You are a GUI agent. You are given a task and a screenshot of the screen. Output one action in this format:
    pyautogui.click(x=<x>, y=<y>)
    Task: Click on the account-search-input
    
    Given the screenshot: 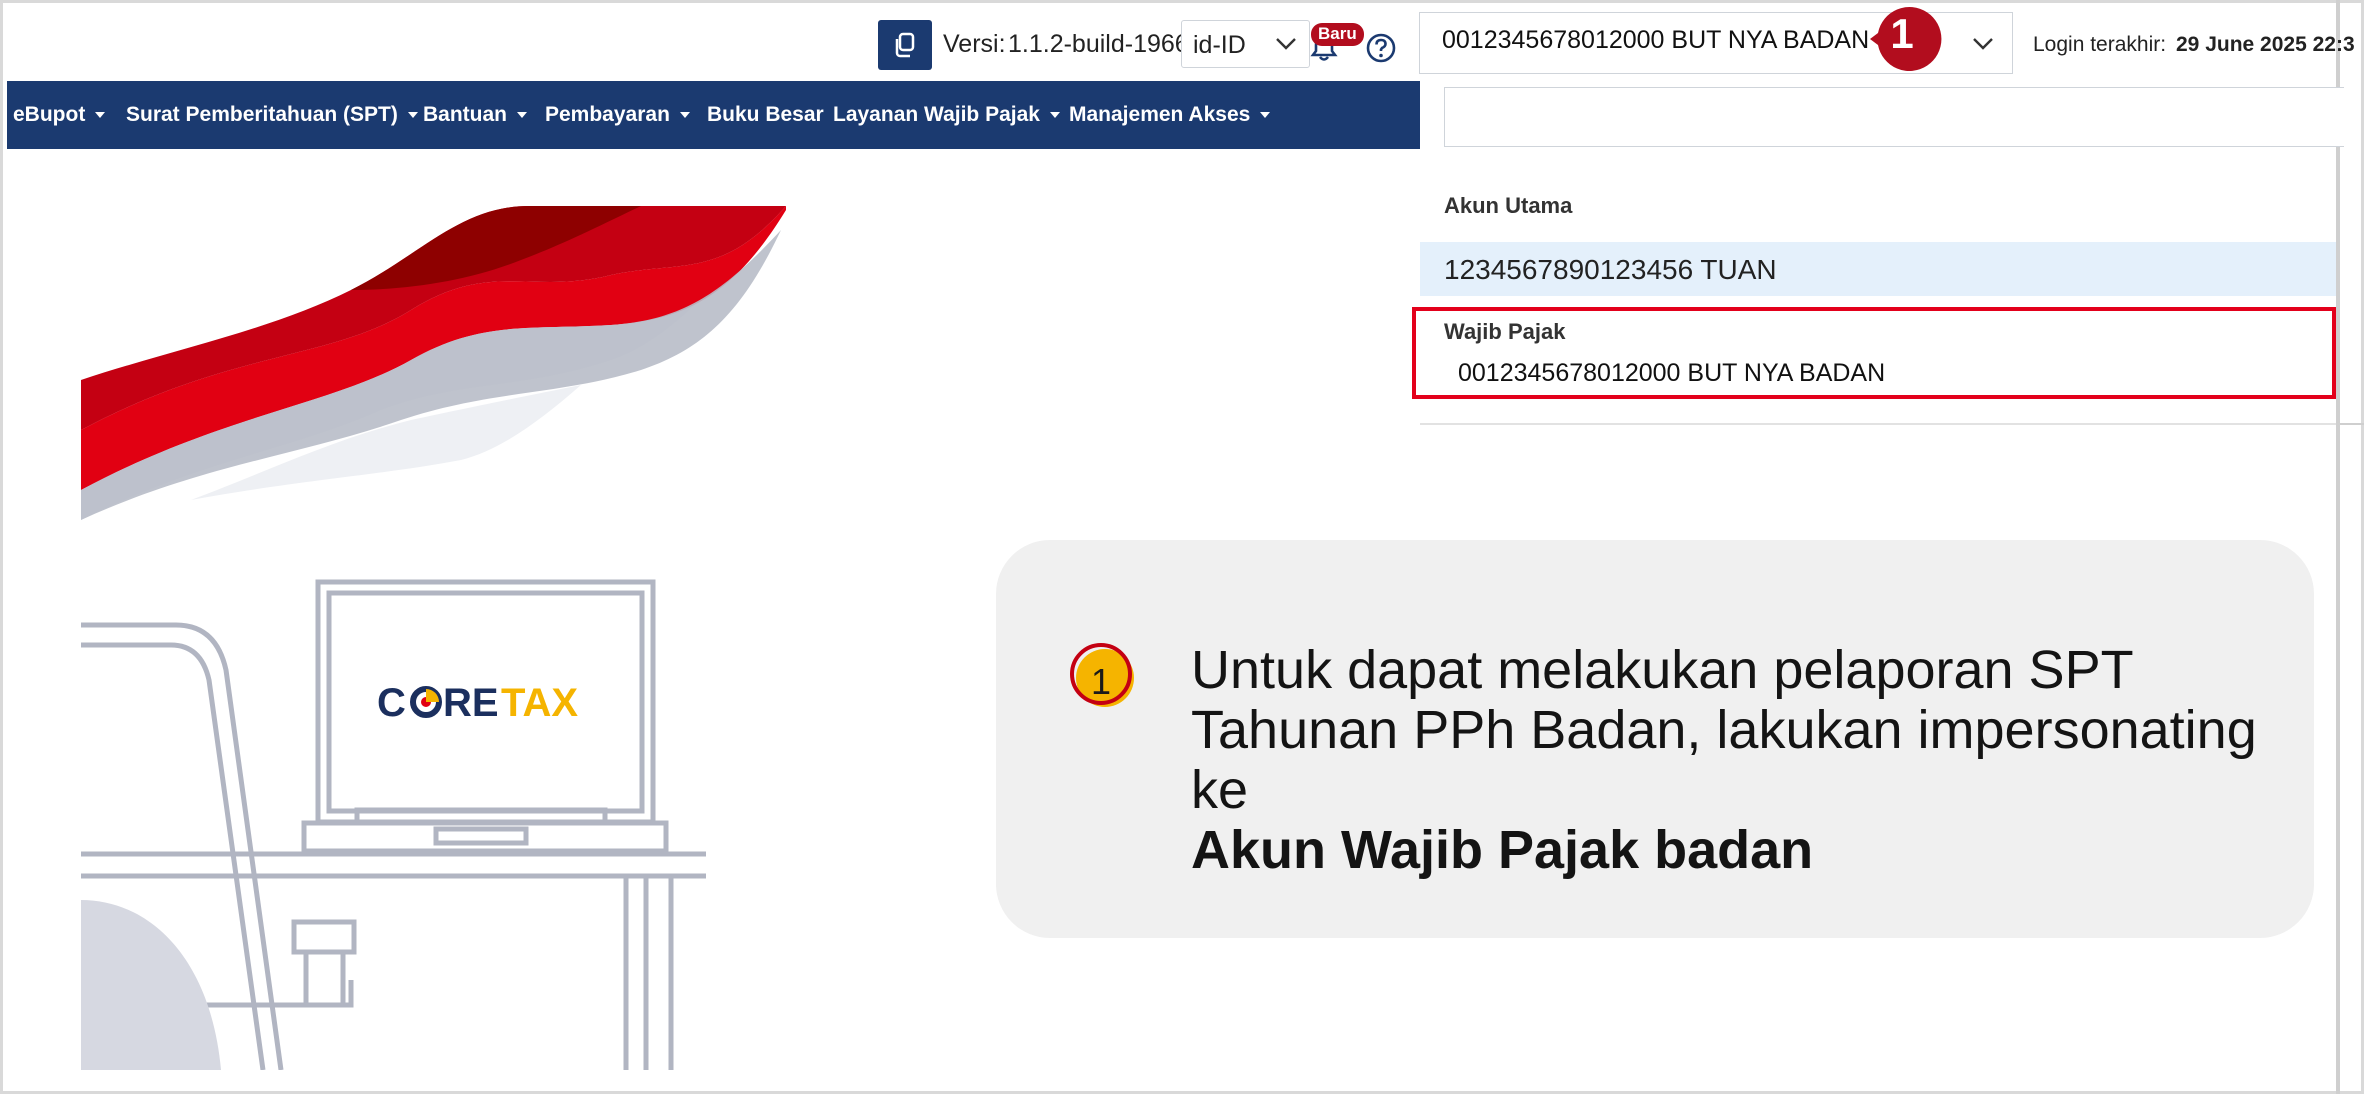 What is the action you would take?
    pyautogui.click(x=1894, y=117)
    